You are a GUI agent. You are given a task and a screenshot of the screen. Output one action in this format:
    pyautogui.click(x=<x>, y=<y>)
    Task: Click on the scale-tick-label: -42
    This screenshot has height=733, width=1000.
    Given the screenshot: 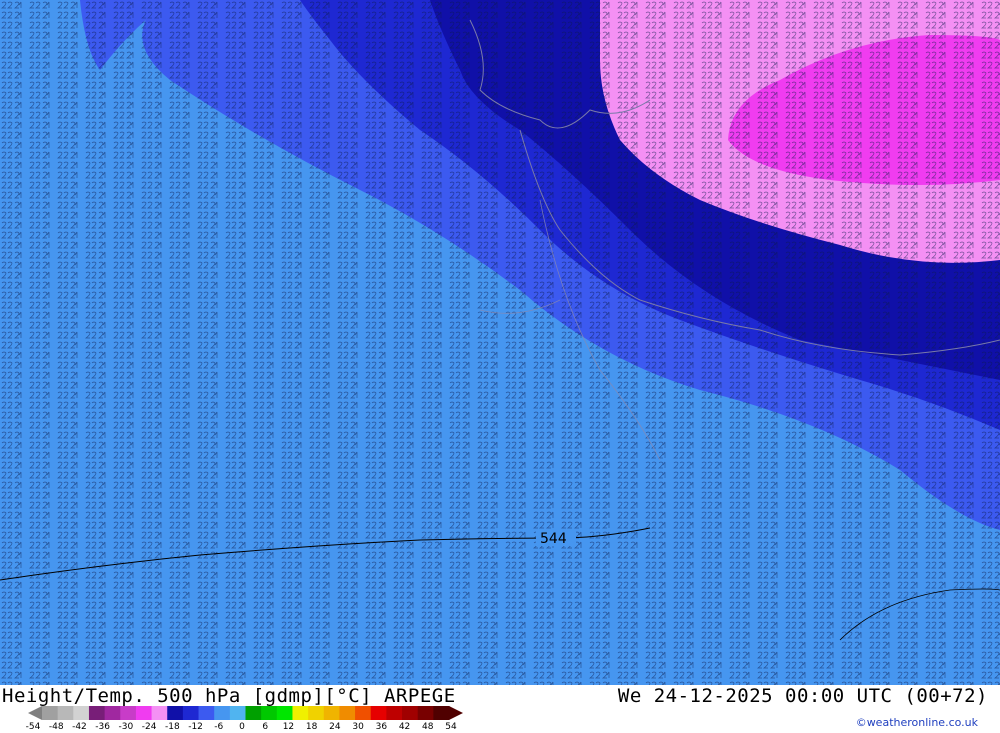 What is the action you would take?
    pyautogui.click(x=79, y=727)
    